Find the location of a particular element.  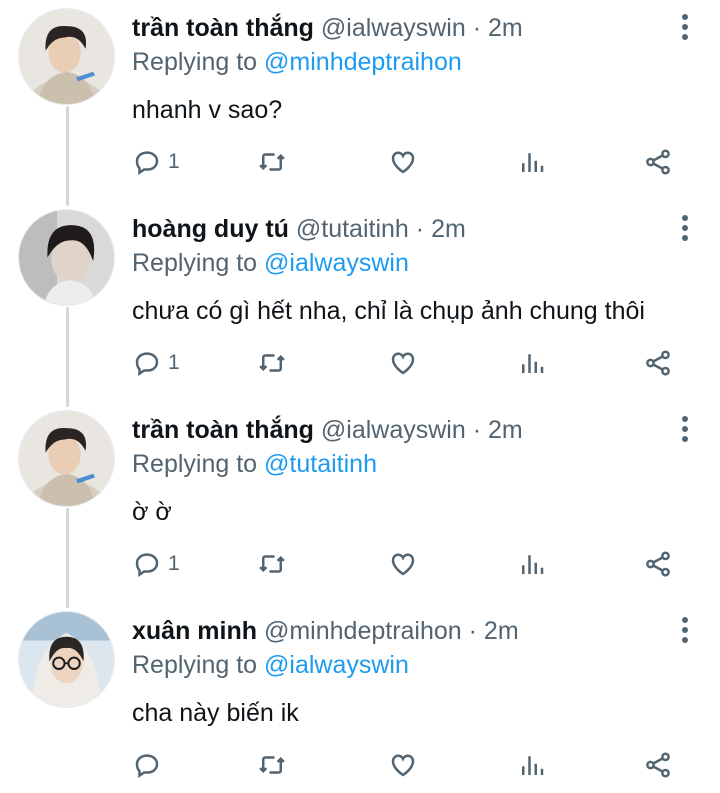

replying-to: Replying to @tutaitinh is located at coordinates (254, 464).